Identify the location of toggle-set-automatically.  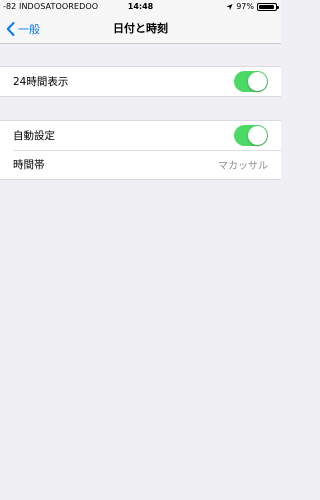
(251, 135).